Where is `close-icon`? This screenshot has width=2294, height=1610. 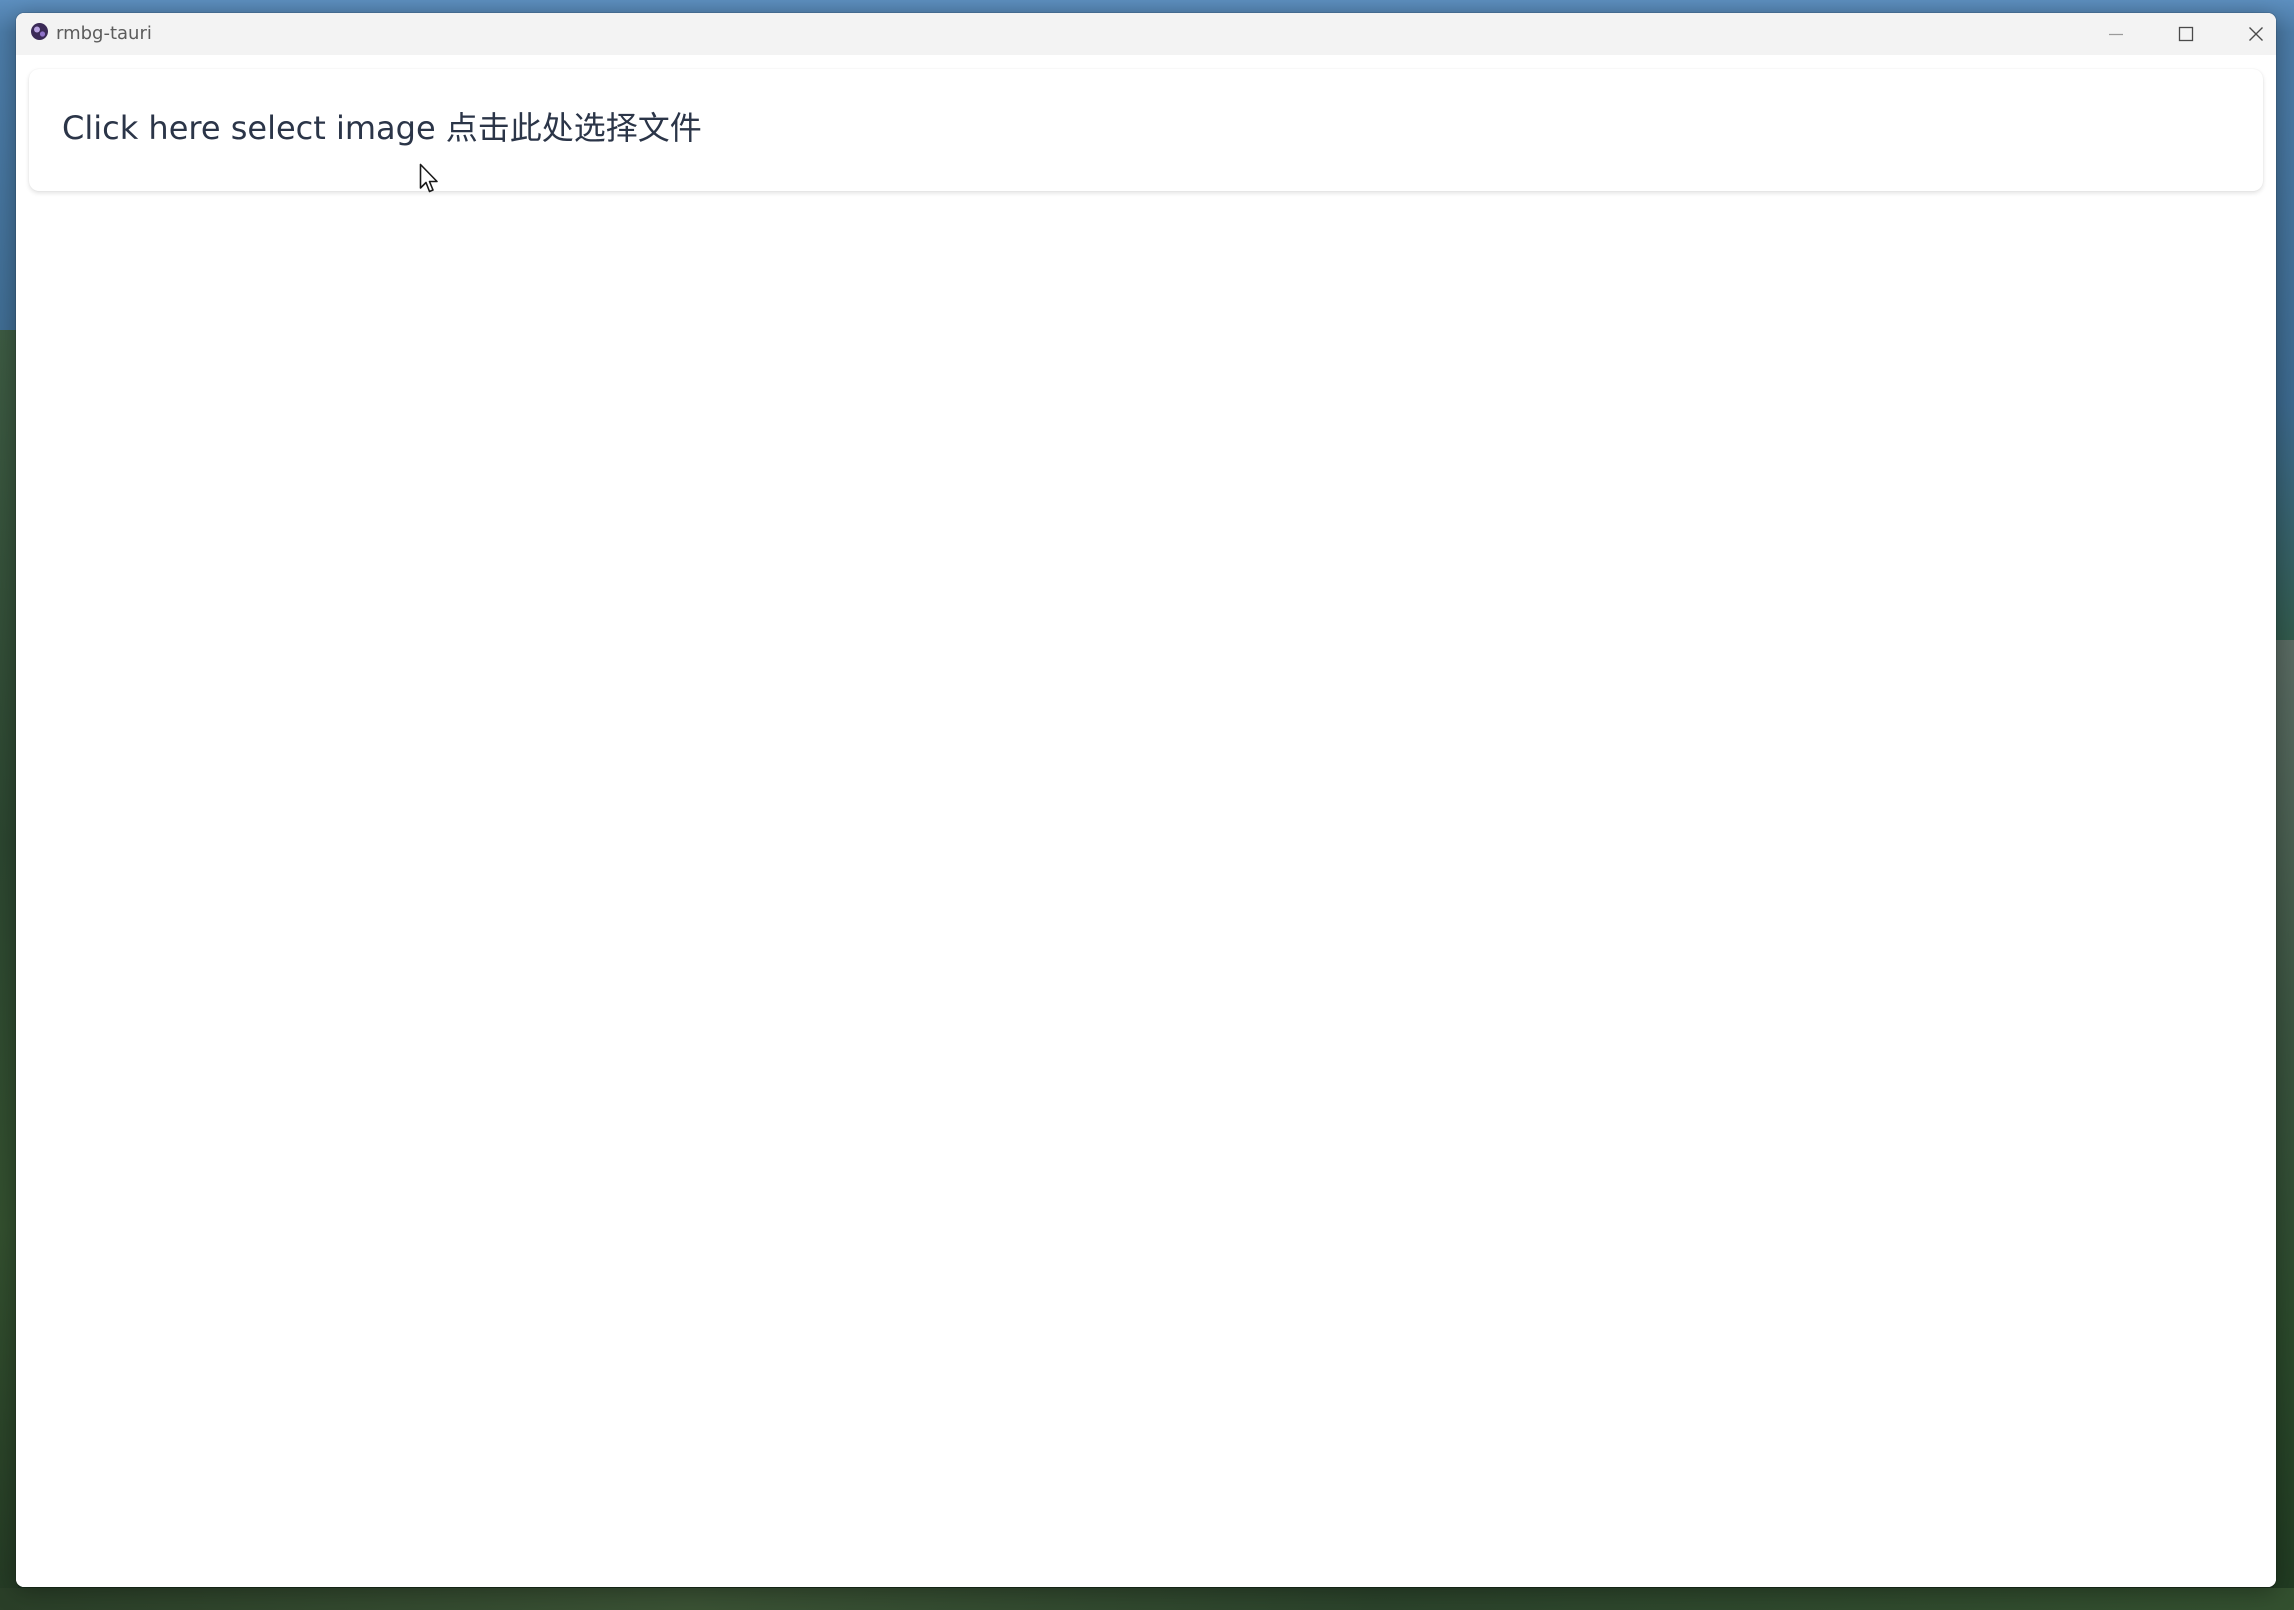 close-icon is located at coordinates (2256, 34).